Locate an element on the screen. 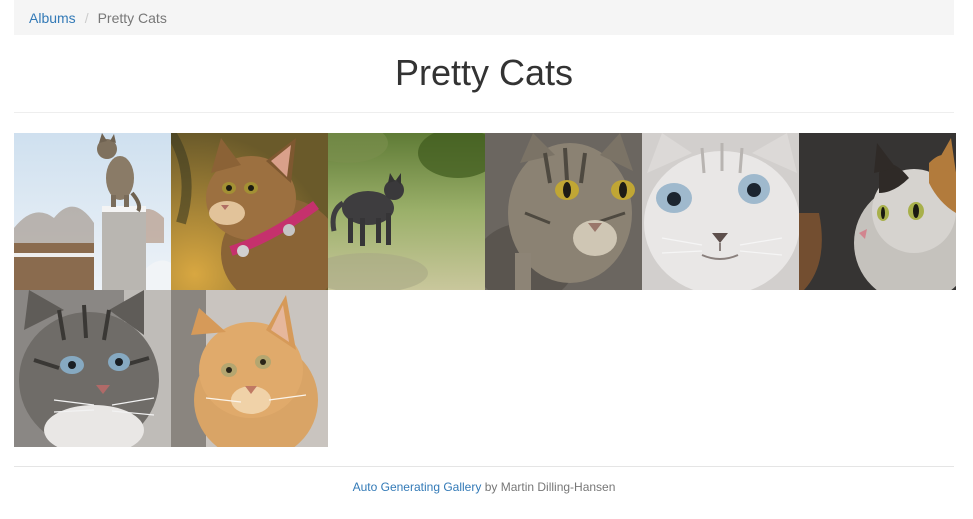 This screenshot has width=973, height=519. page-header: Pretty Cats is located at coordinates (484, 74).